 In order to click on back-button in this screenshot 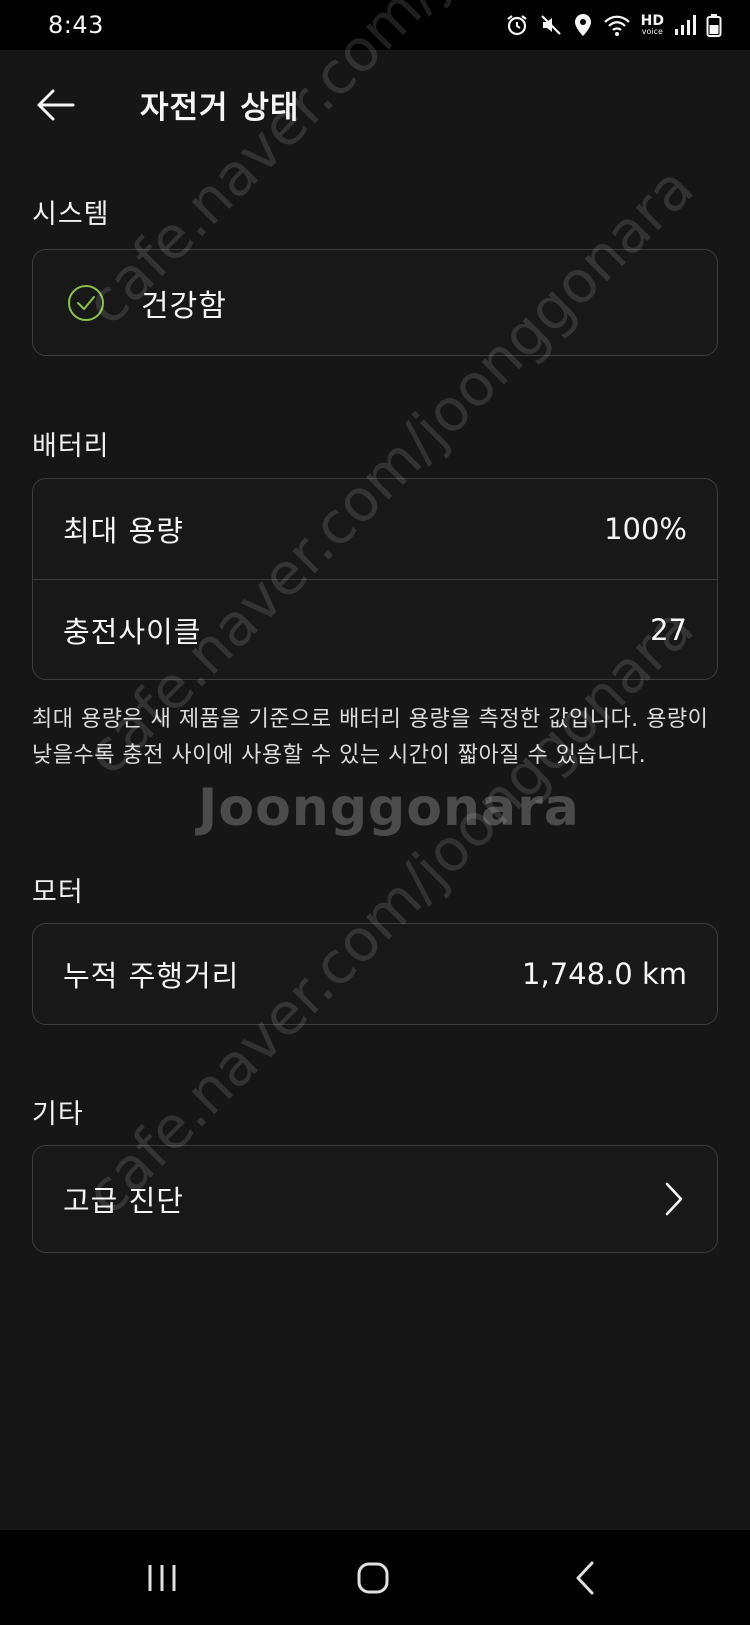, I will do `click(55, 105)`.